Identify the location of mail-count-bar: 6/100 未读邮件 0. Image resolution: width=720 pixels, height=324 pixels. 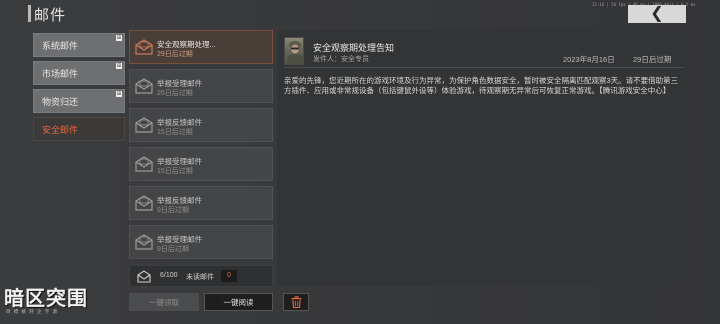
(201, 276).